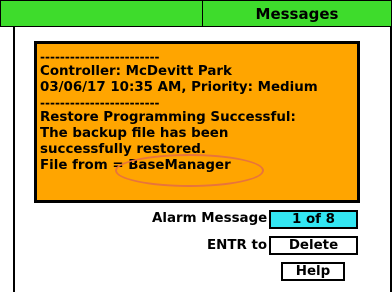  I want to click on entr-to-label: ENTR to, so click(237, 245).